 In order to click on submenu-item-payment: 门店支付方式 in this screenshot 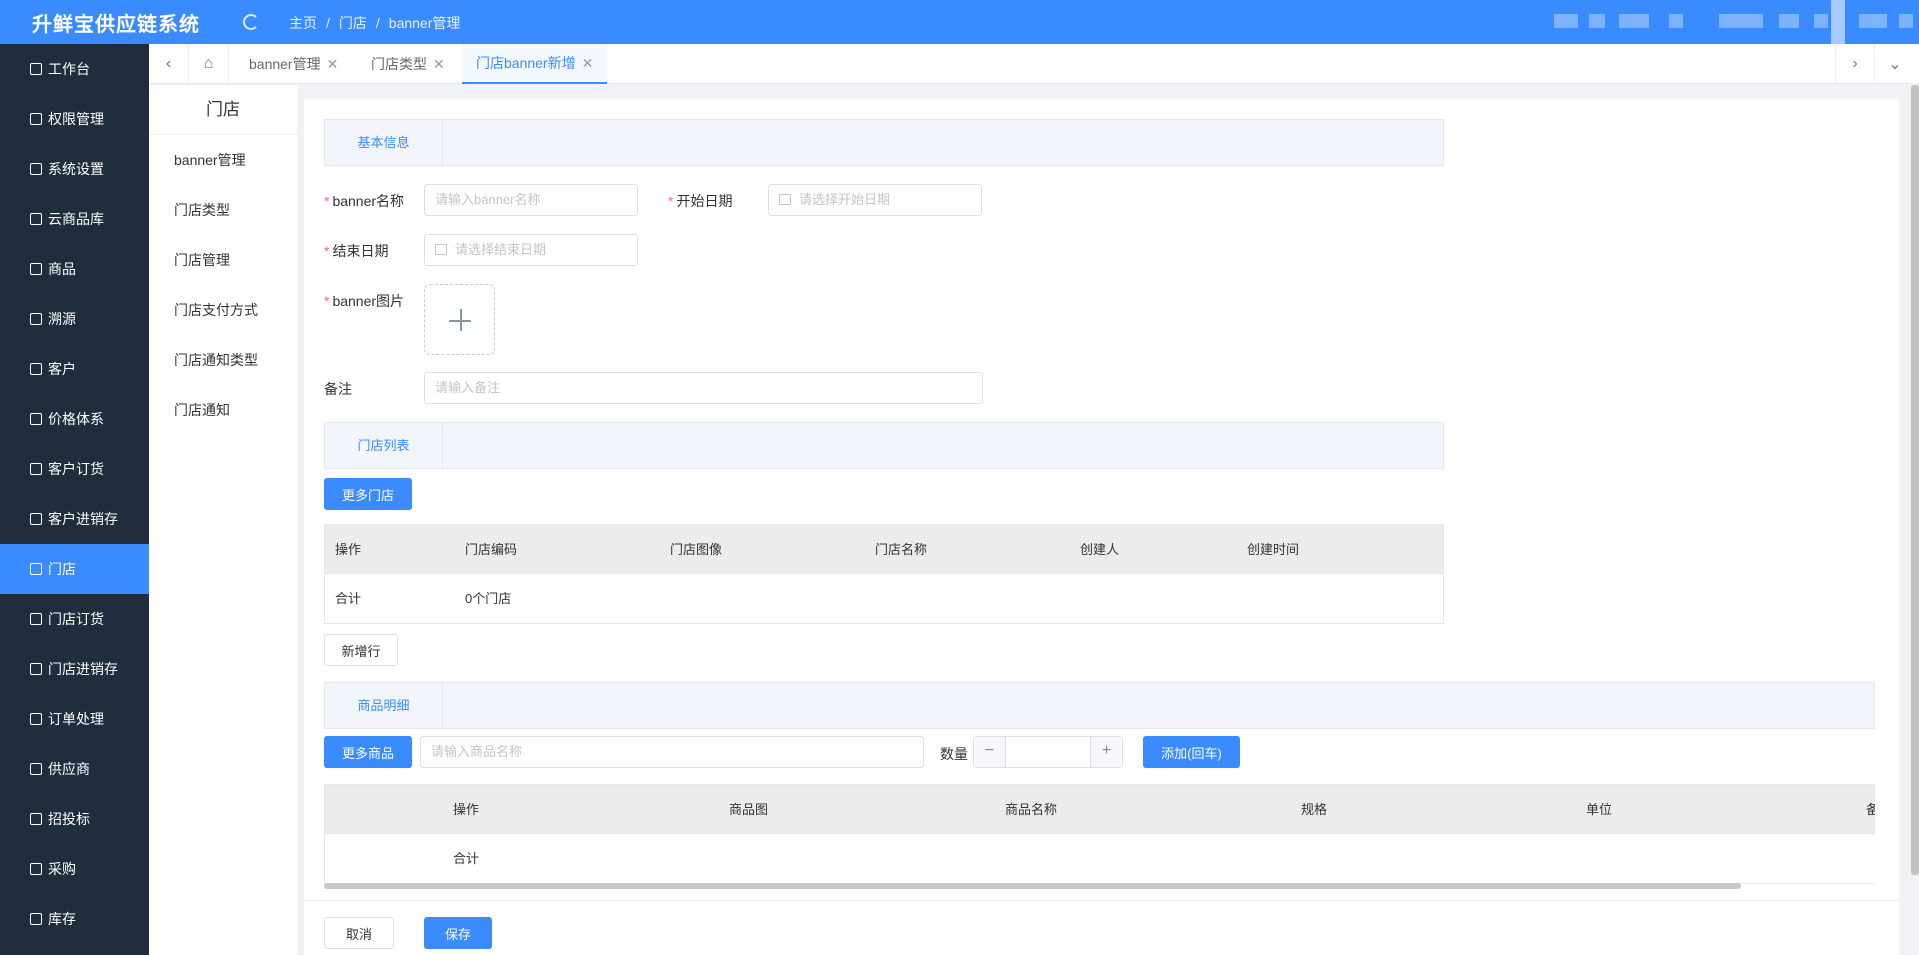, I will do `click(223, 310)`.